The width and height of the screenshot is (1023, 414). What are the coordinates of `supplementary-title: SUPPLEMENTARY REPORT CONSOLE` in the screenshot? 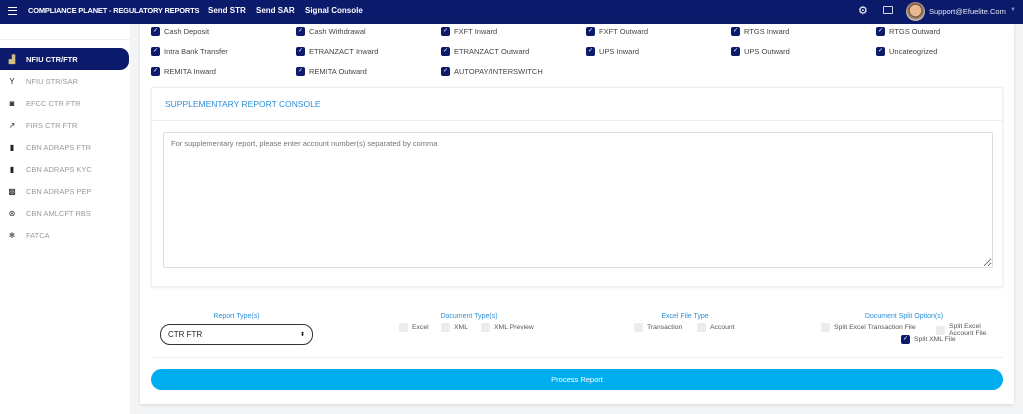 It's located at (243, 104).